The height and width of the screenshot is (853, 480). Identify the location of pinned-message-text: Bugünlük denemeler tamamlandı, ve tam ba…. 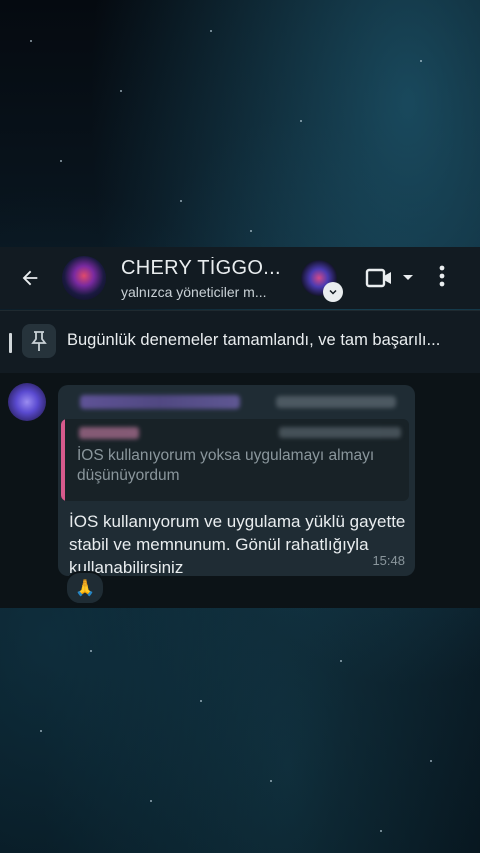
(254, 340).